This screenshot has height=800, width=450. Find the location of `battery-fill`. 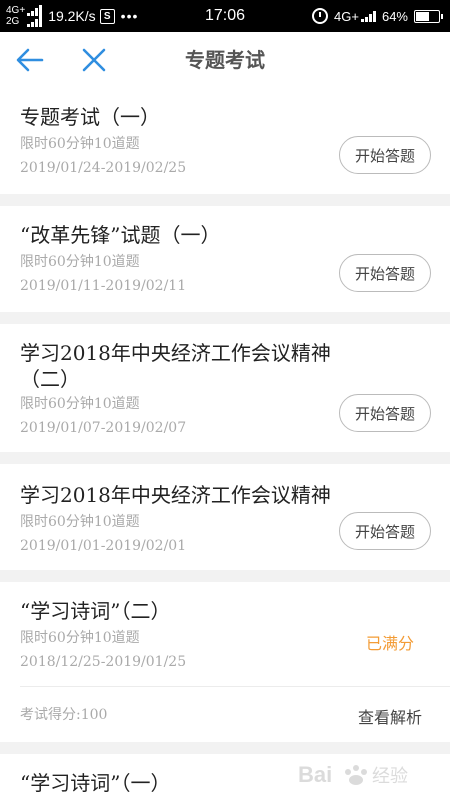

battery-fill is located at coordinates (422, 16).